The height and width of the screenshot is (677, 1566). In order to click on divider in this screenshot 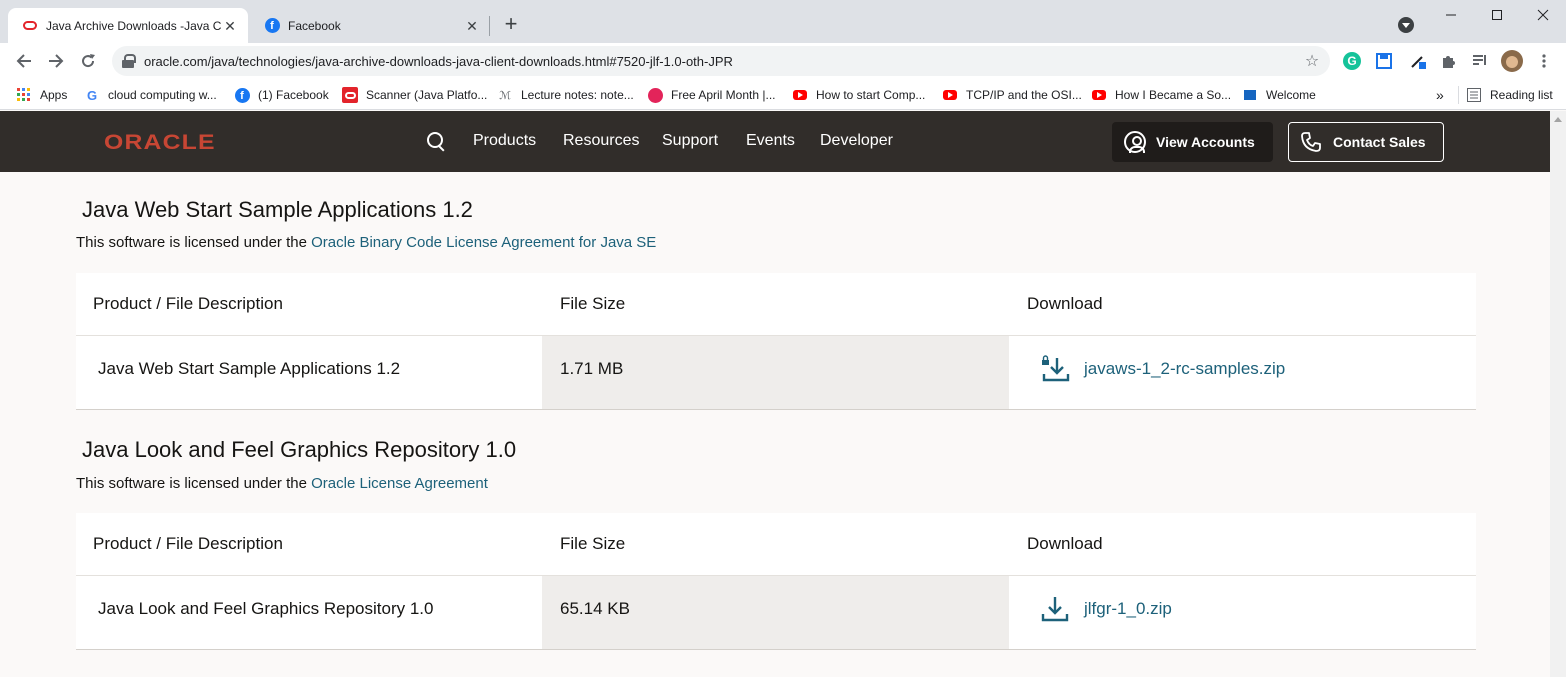, I will do `click(1458, 95)`.